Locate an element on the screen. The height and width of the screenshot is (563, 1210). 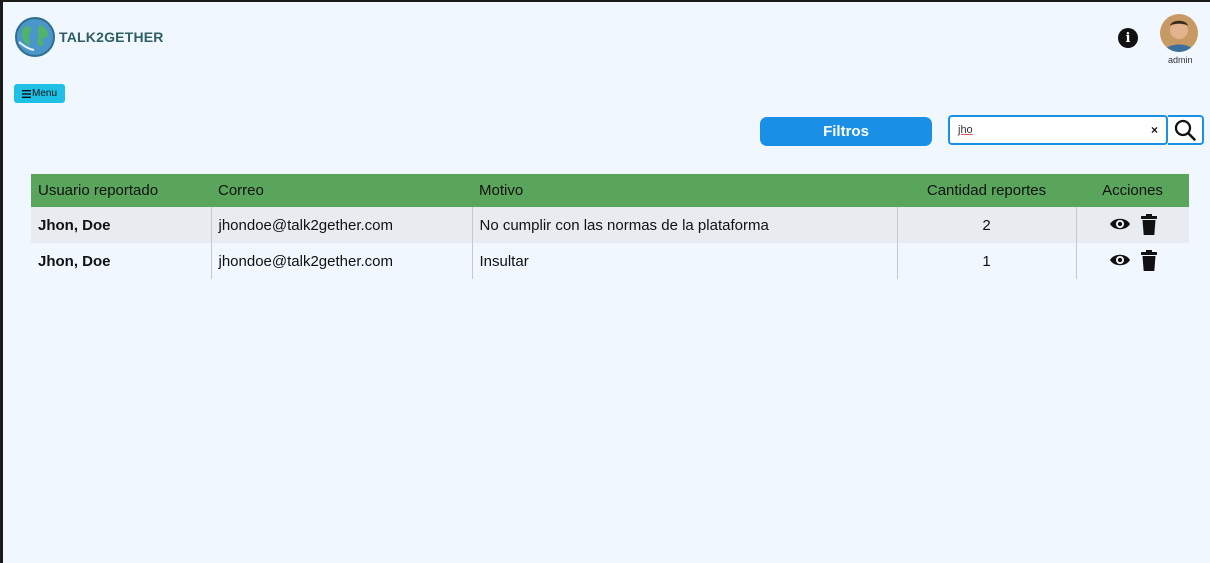
menu-button: Menu is located at coordinates (39, 93).